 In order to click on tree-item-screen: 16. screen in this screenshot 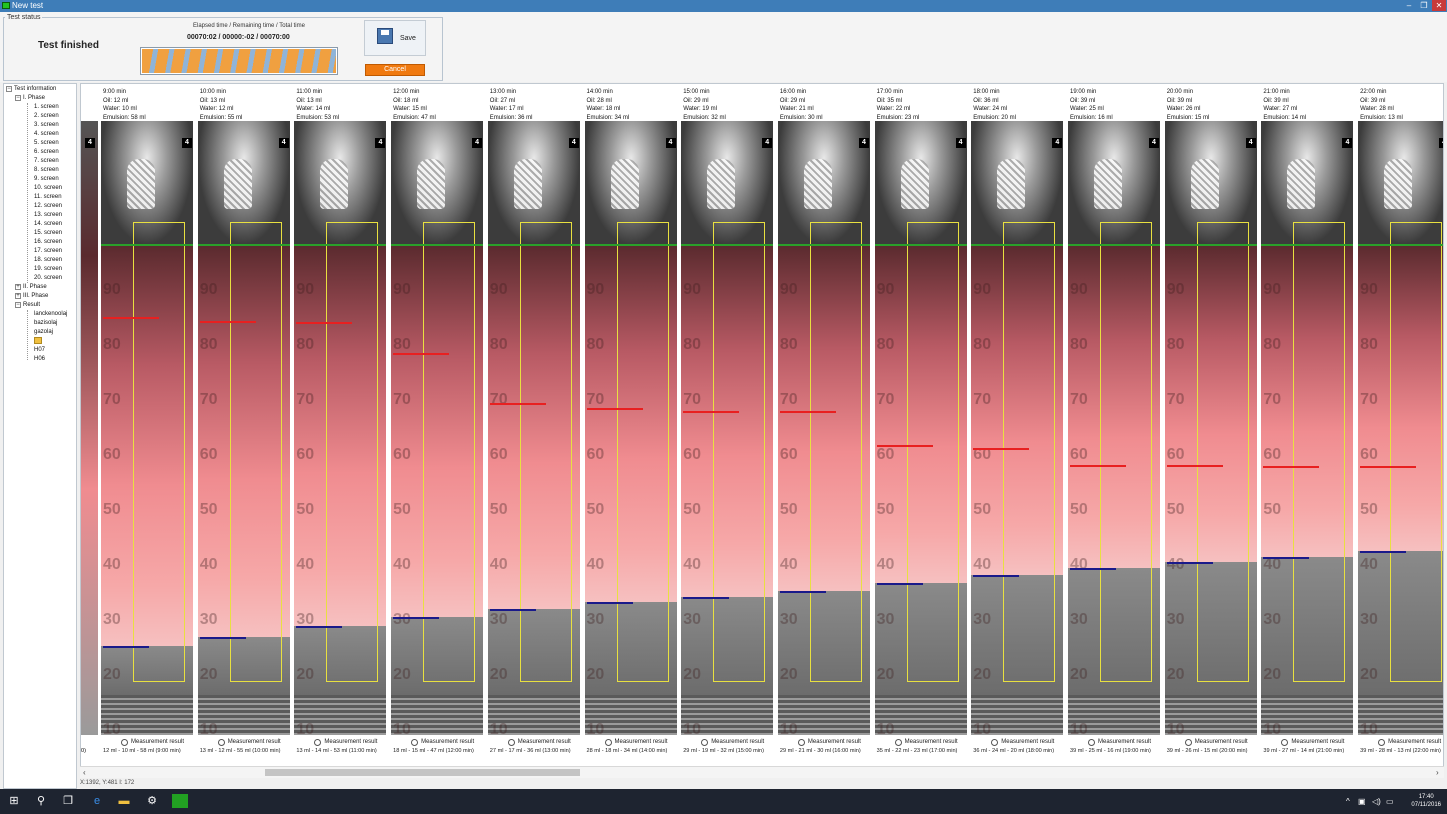, I will do `click(48, 242)`.